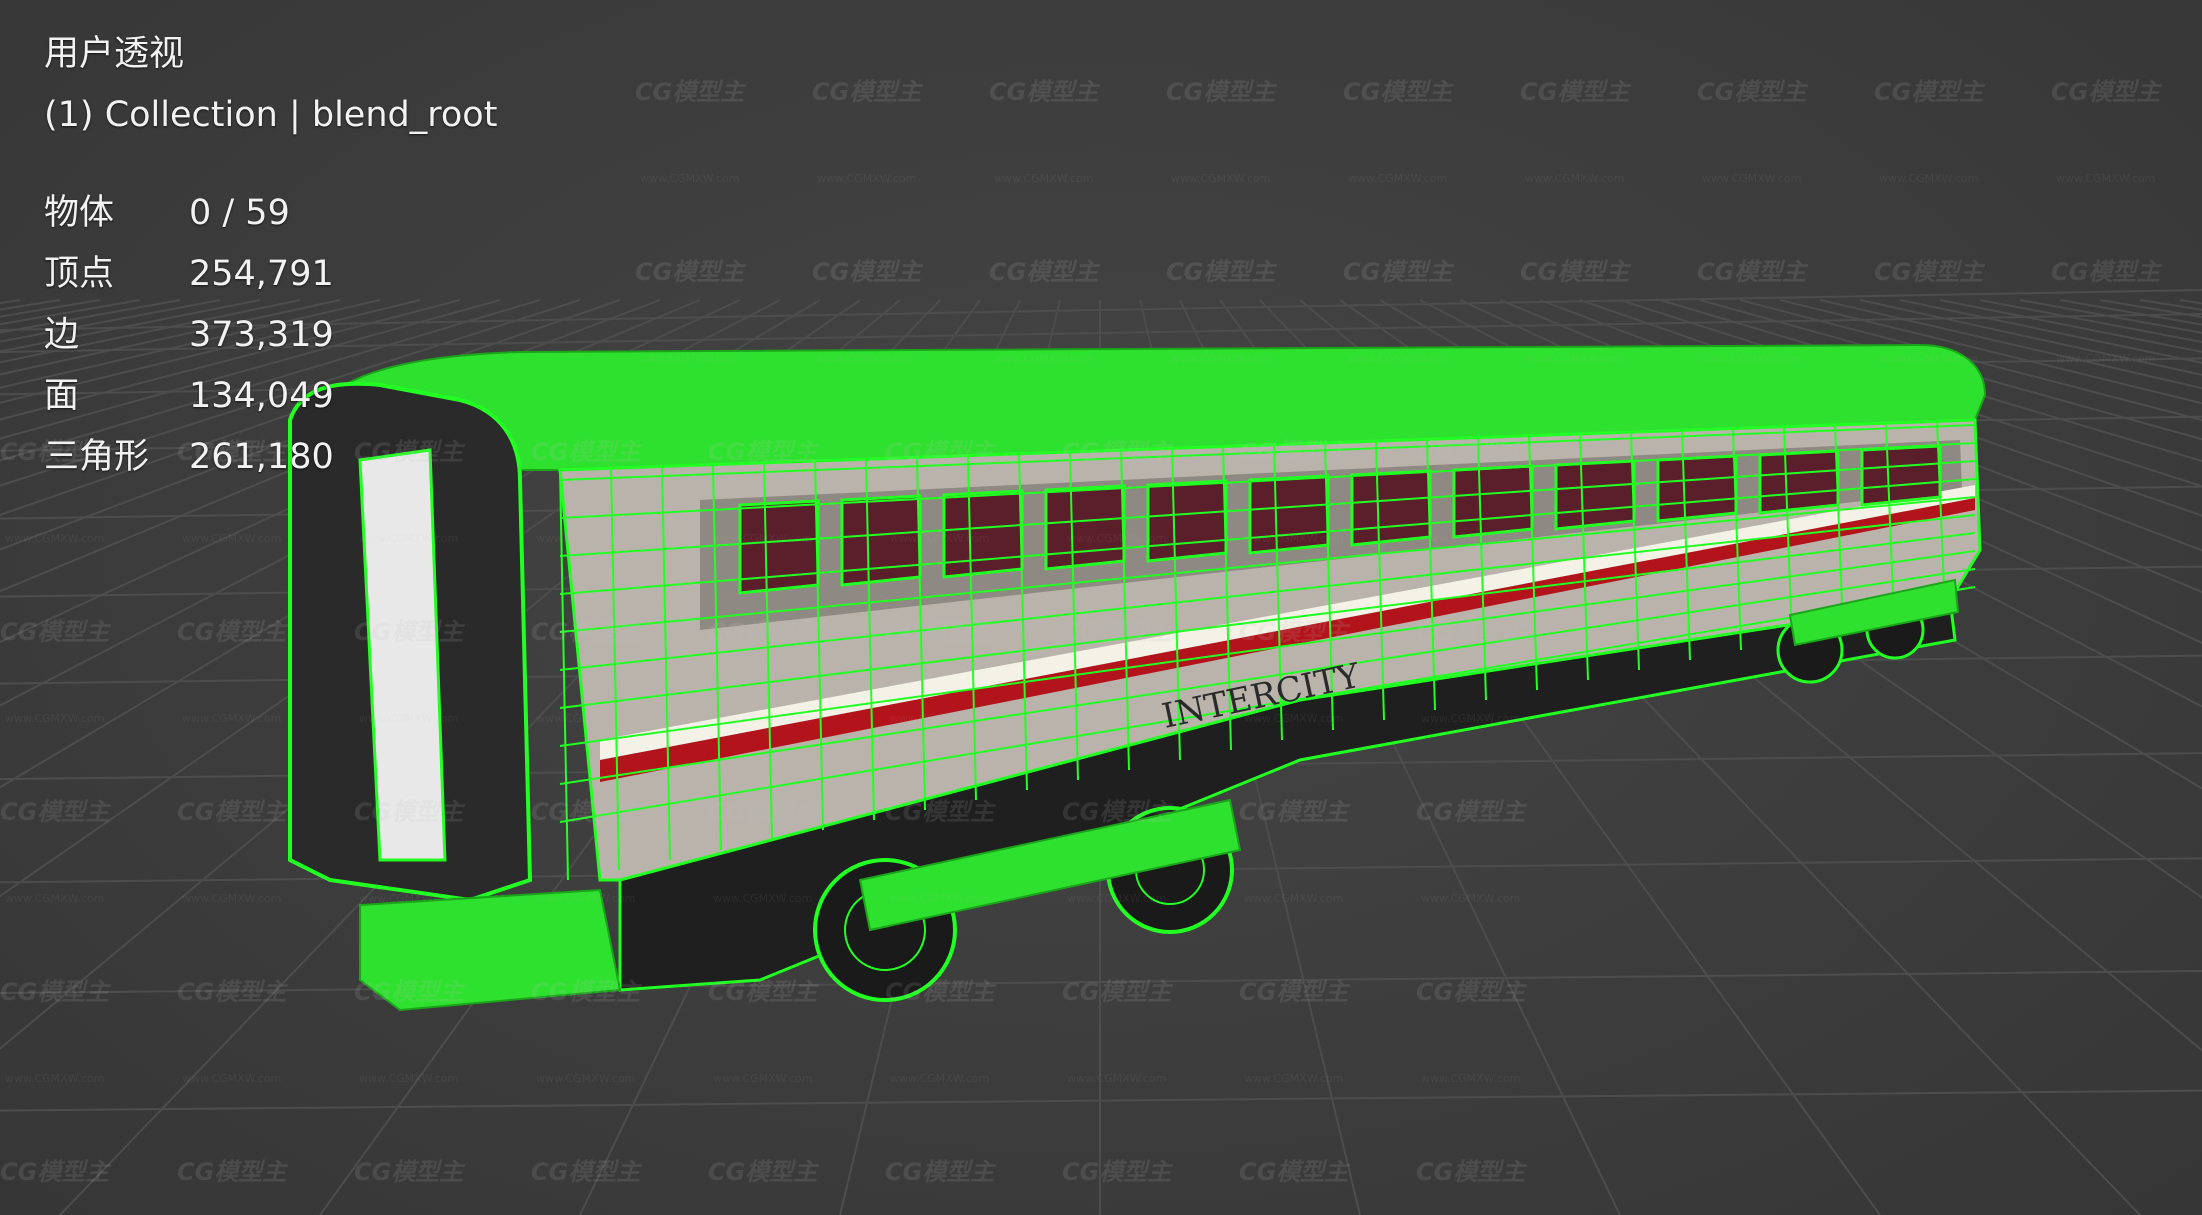 Image resolution: width=2202 pixels, height=1215 pixels. What do you see at coordinates (2090, 321) in the screenshot?
I see `grid-line` at bounding box center [2090, 321].